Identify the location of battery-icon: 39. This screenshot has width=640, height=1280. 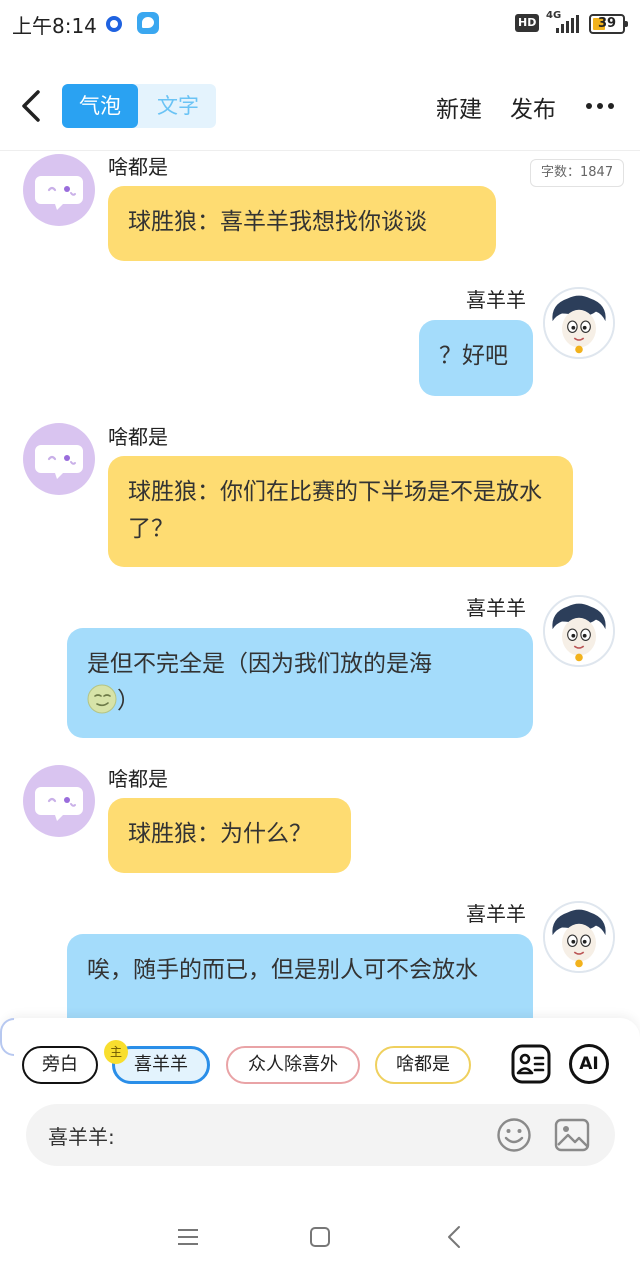
(608, 24).